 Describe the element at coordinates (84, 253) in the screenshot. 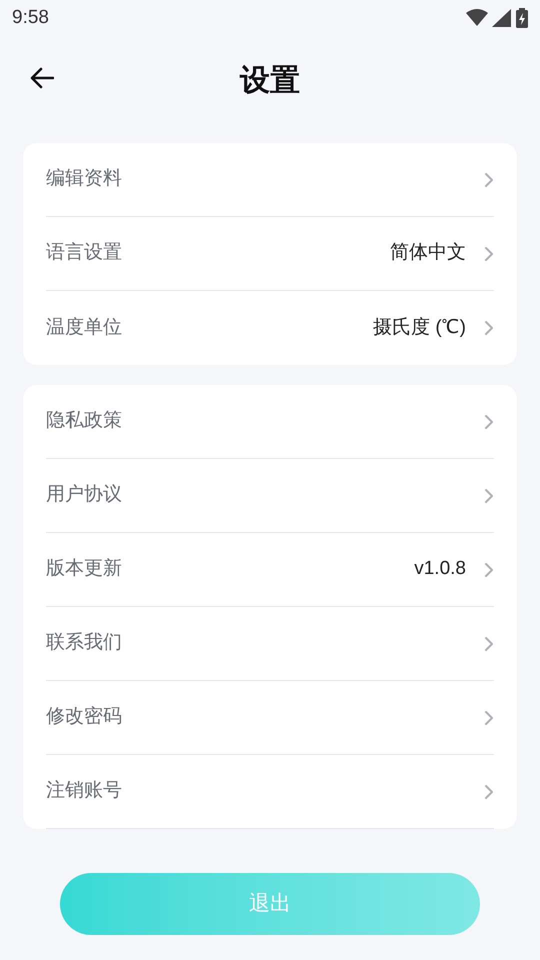

I see `row-label: 语言设置` at that location.